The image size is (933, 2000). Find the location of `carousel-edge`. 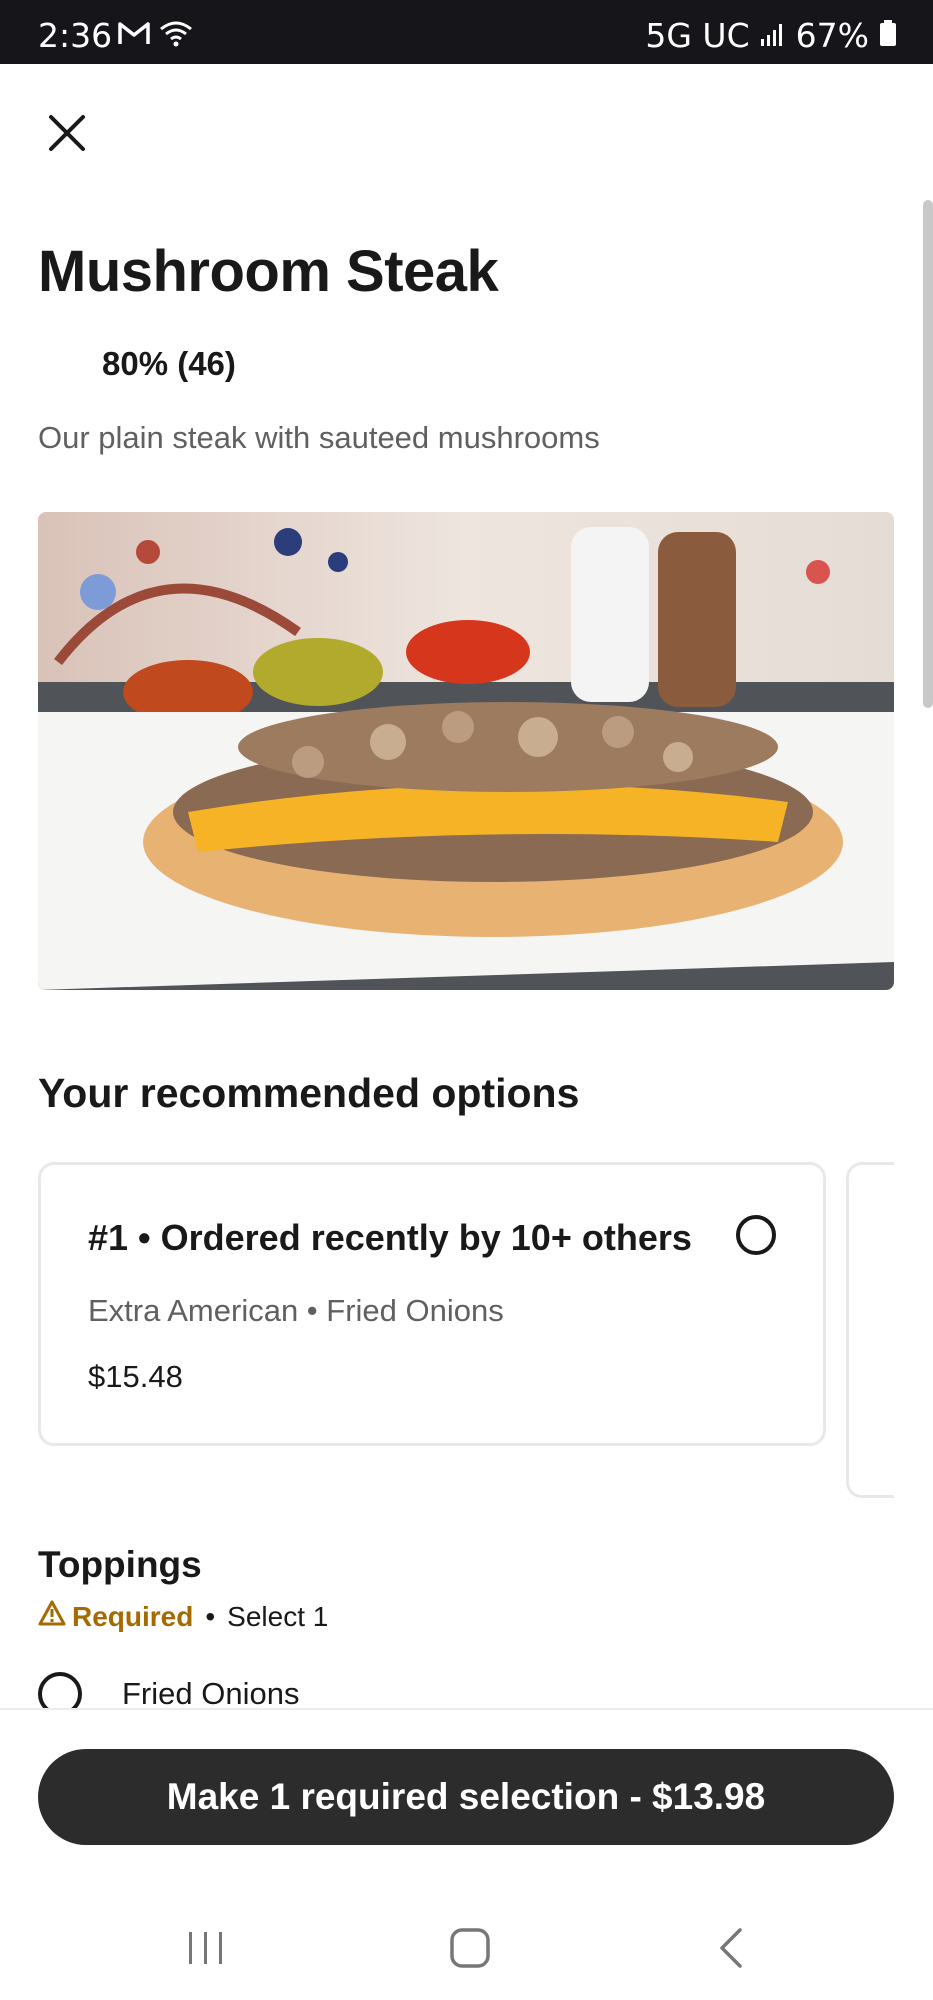

carousel-edge is located at coordinates (913, 1330).